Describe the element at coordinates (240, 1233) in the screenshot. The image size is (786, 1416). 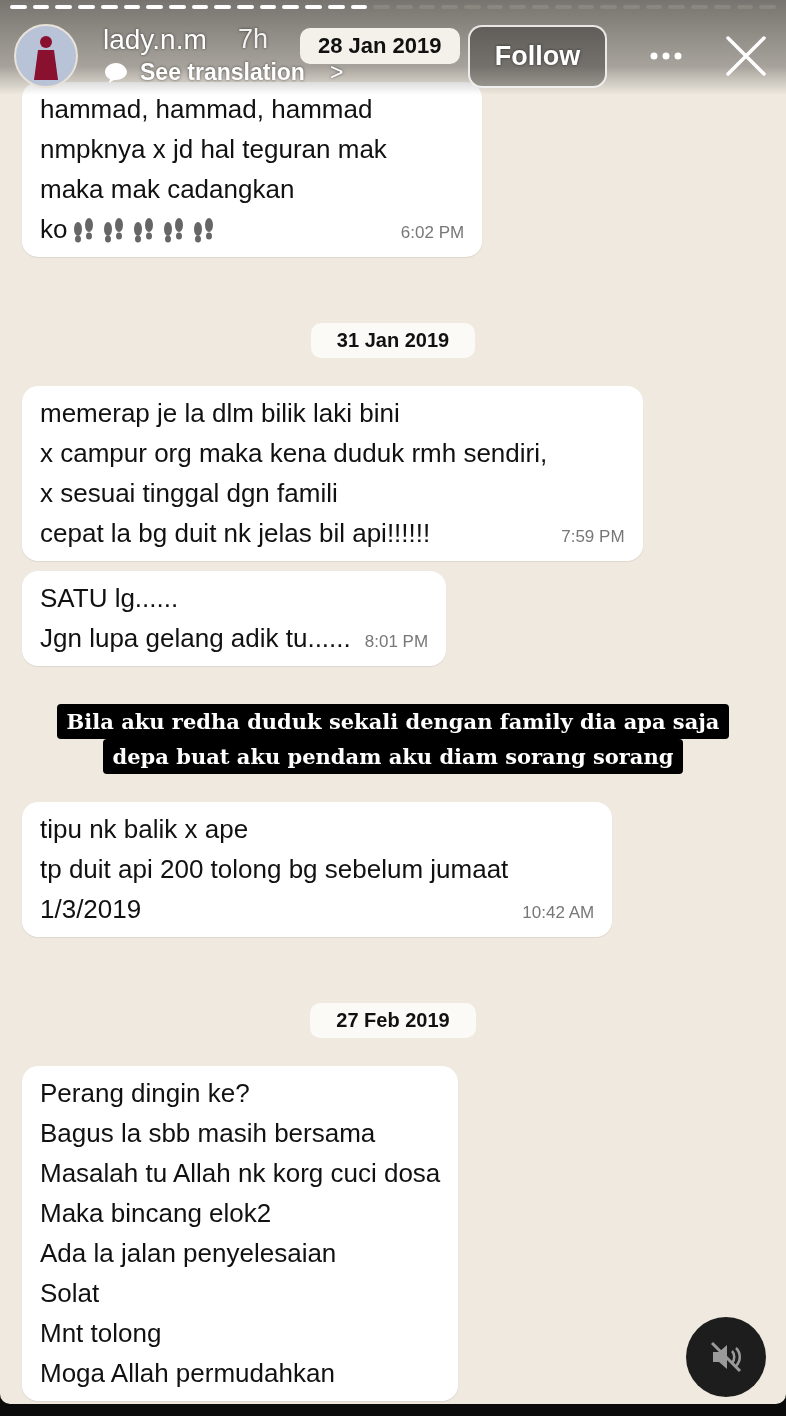
I see `message-text: Perang dingin ke? Bagus la sbb masih bersama Masalah tu Allah nk korg cuci dosa Maka bincang elok2 Ada la jalan penyelesaian Solat Mnt tolong Moga Allah permudahkan` at that location.